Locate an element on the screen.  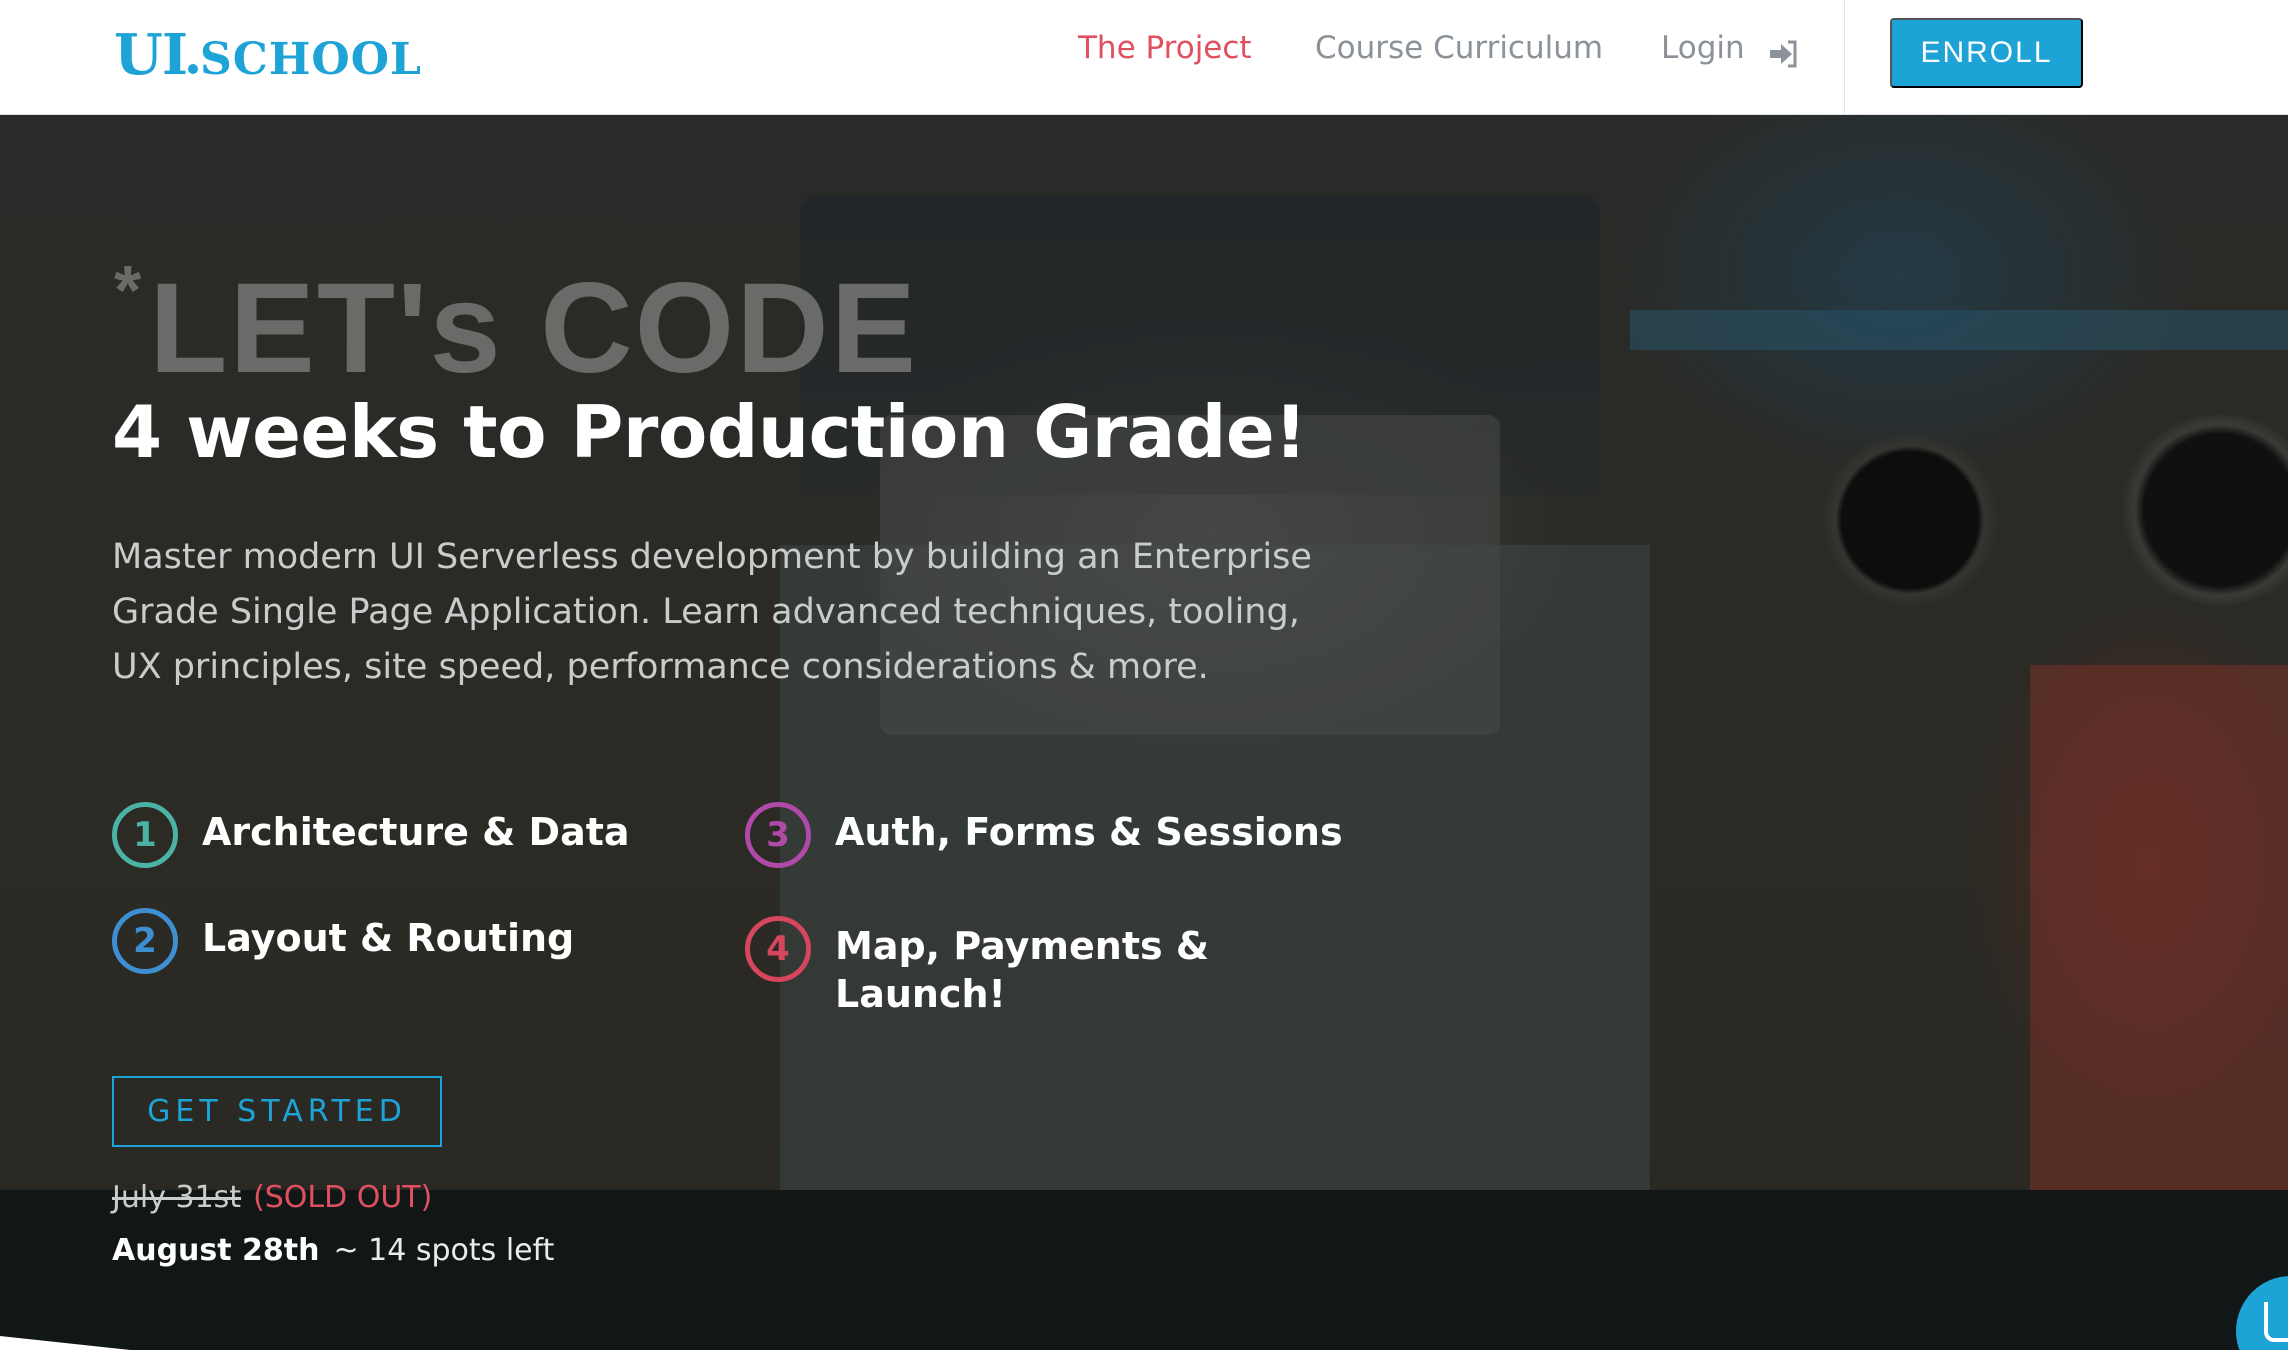
week-item-4: 4 Map, Payments & Launch! is located at coordinates (980, 967).